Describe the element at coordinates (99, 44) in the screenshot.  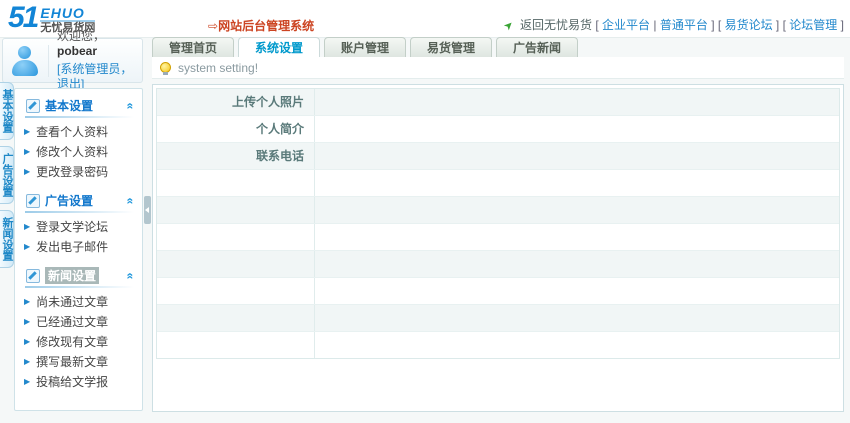
I see `welcome-line: 欢迎您，pobear` at that location.